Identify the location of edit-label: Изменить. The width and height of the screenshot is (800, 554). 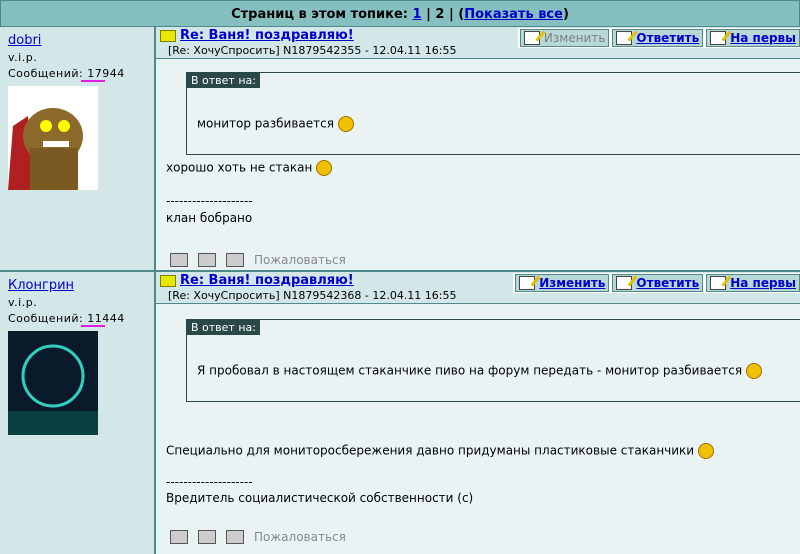
(574, 38).